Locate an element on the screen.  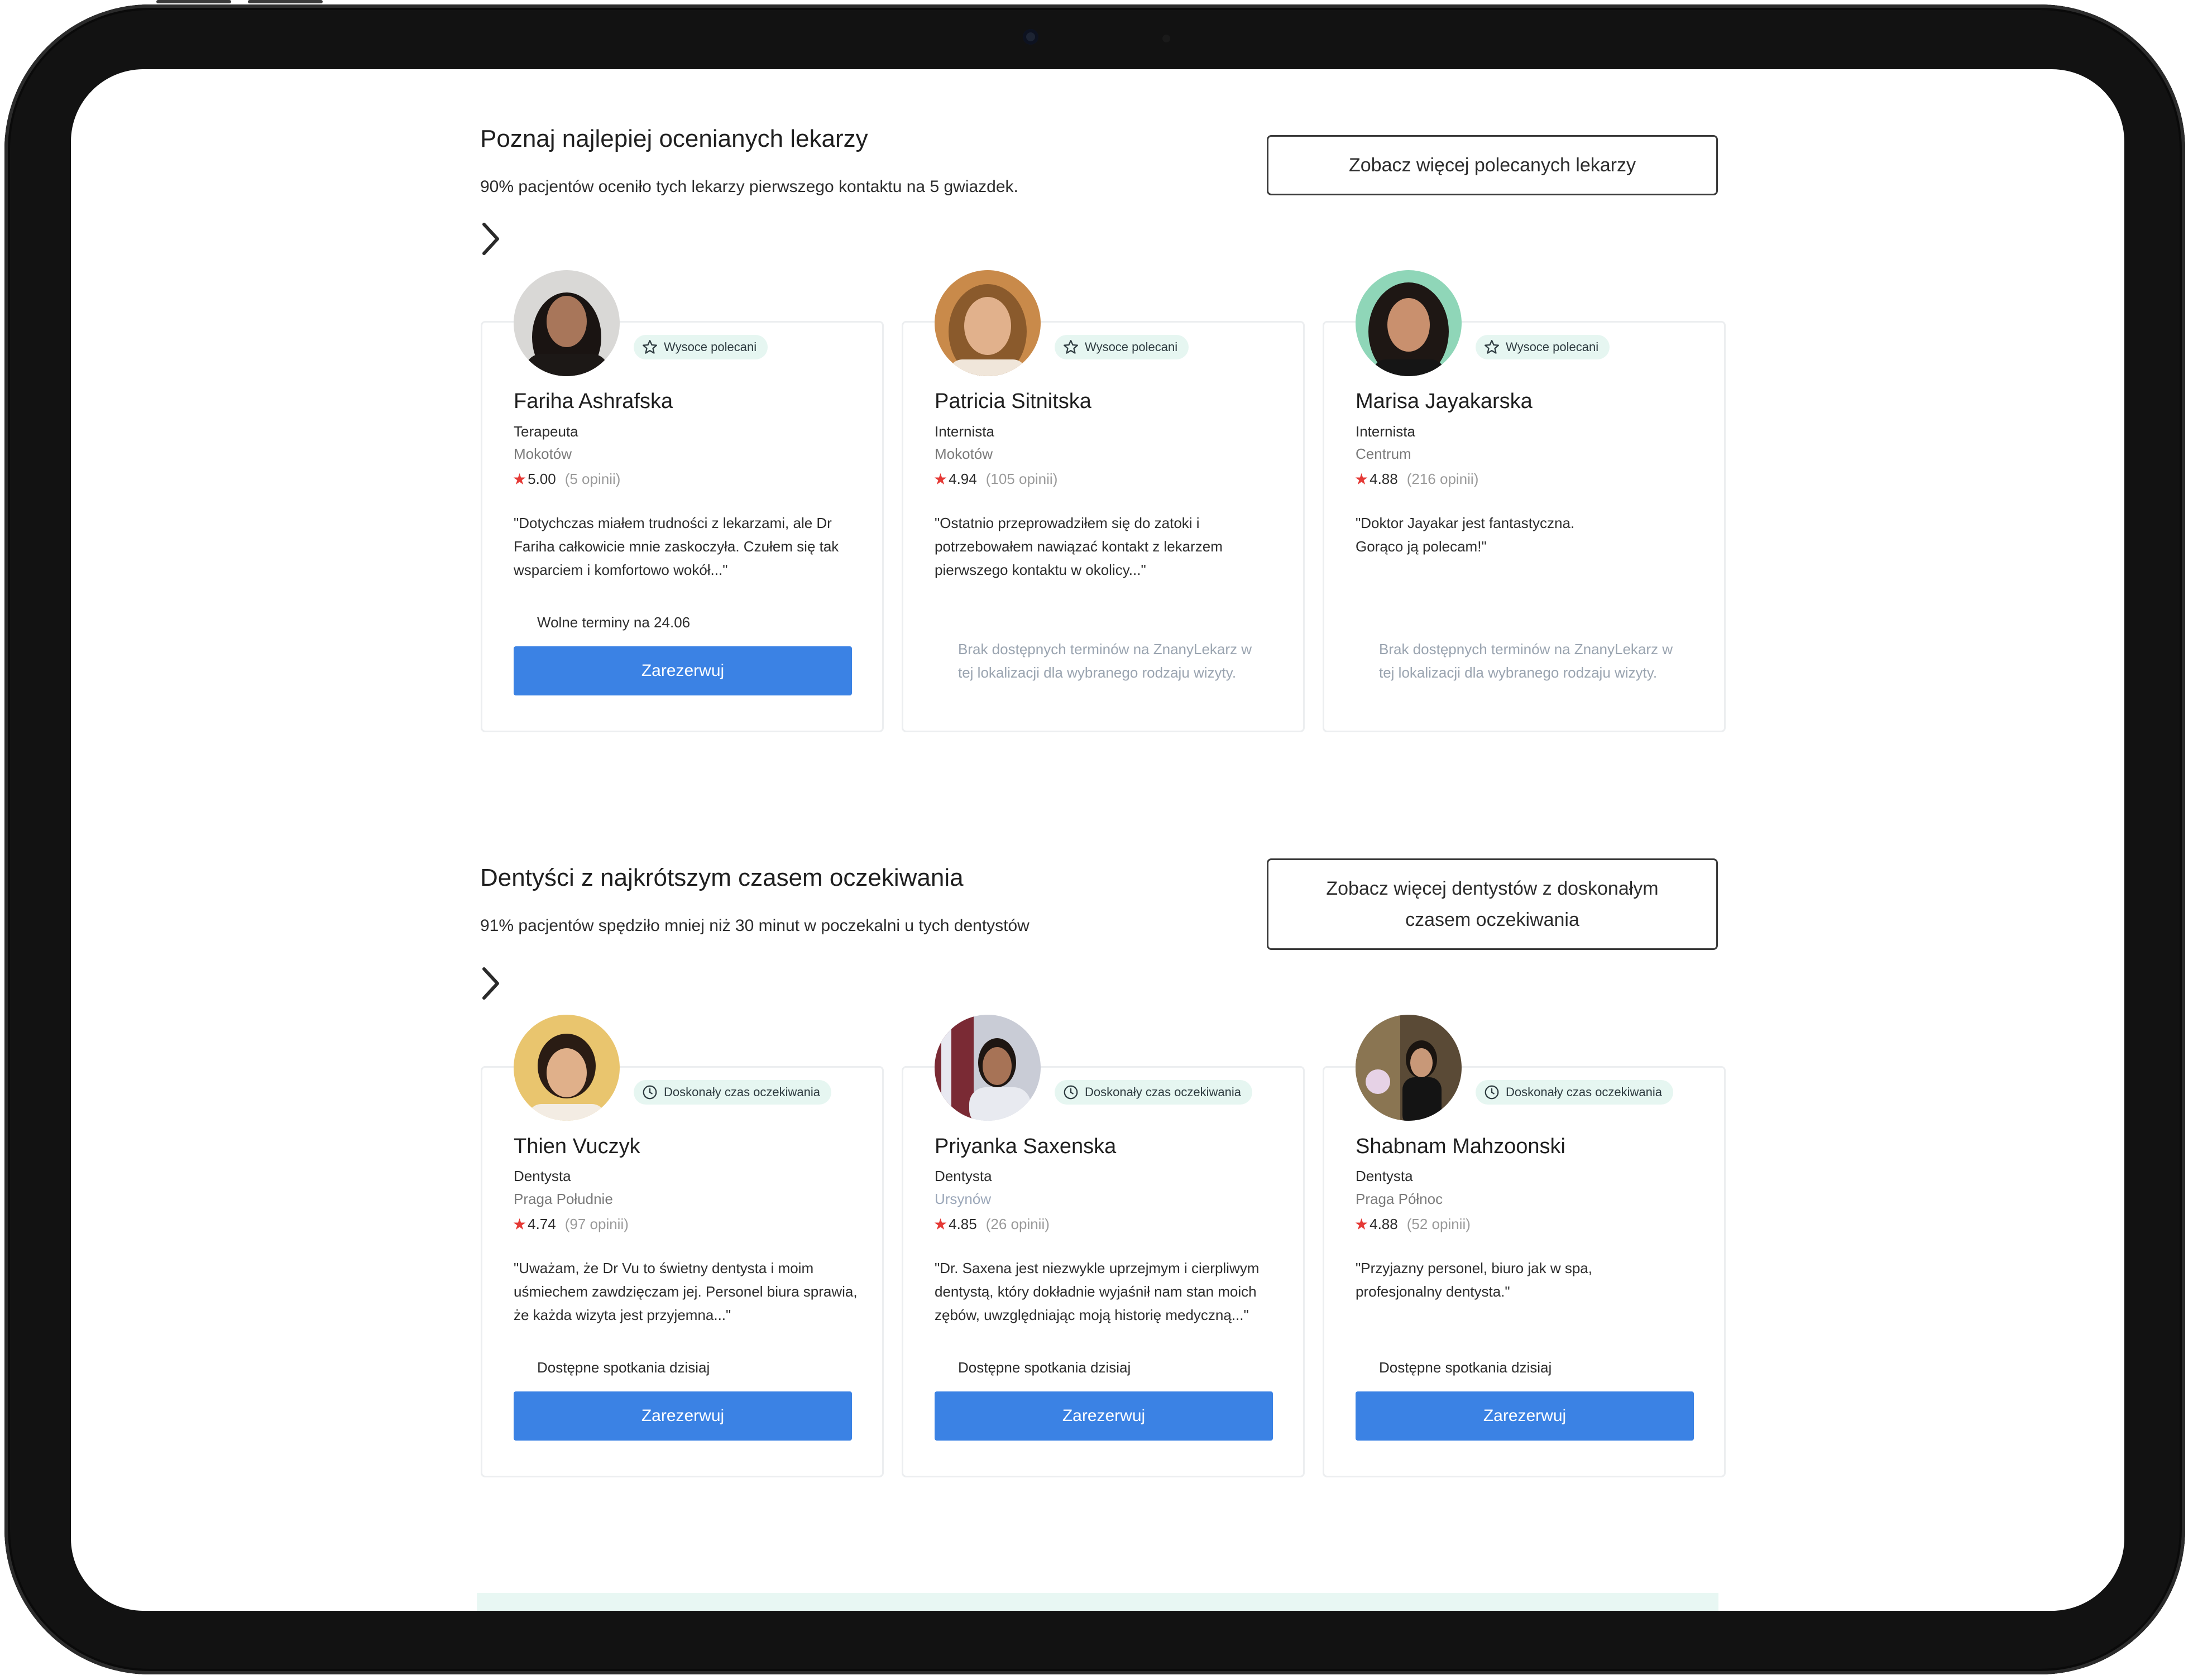
doctor-name: Priyanka Saxenska is located at coordinates (1025, 1147).